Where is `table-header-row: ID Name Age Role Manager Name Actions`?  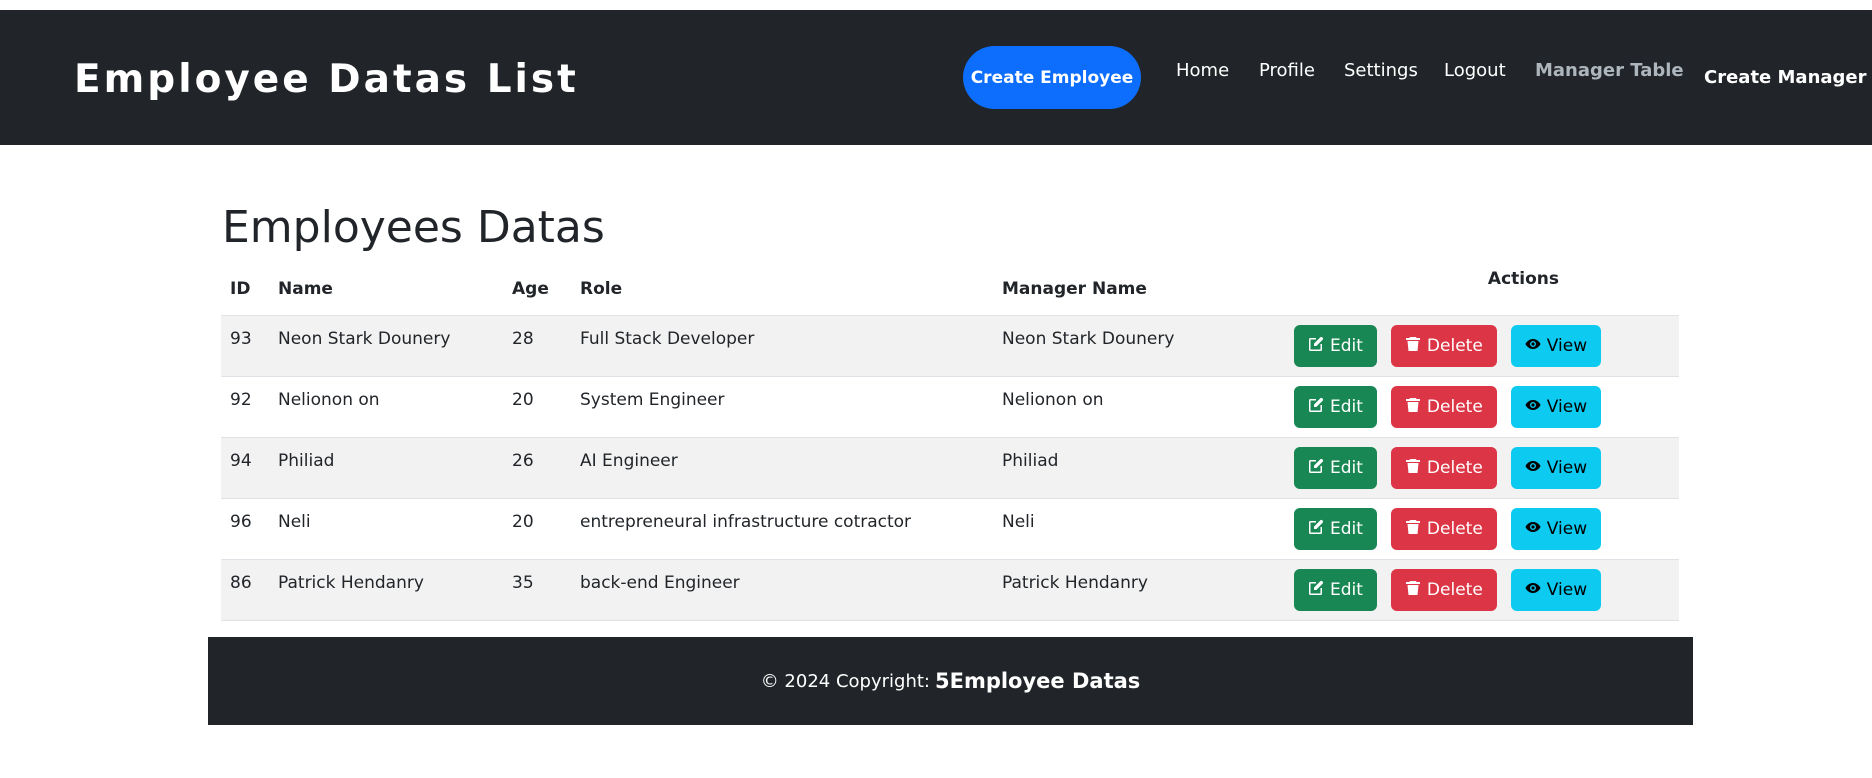 table-header-row: ID Name Age Role Manager Name Actions is located at coordinates (950, 289).